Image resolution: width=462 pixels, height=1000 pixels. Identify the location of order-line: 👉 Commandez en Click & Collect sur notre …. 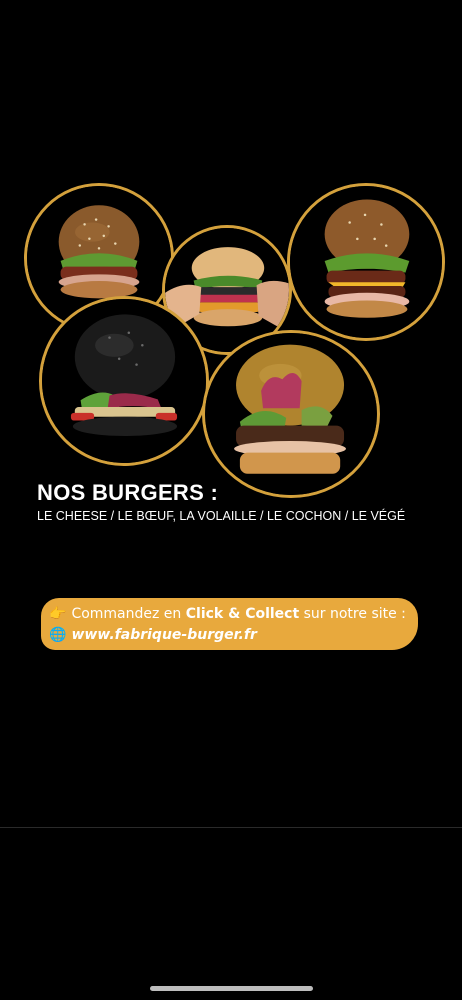
(229, 614).